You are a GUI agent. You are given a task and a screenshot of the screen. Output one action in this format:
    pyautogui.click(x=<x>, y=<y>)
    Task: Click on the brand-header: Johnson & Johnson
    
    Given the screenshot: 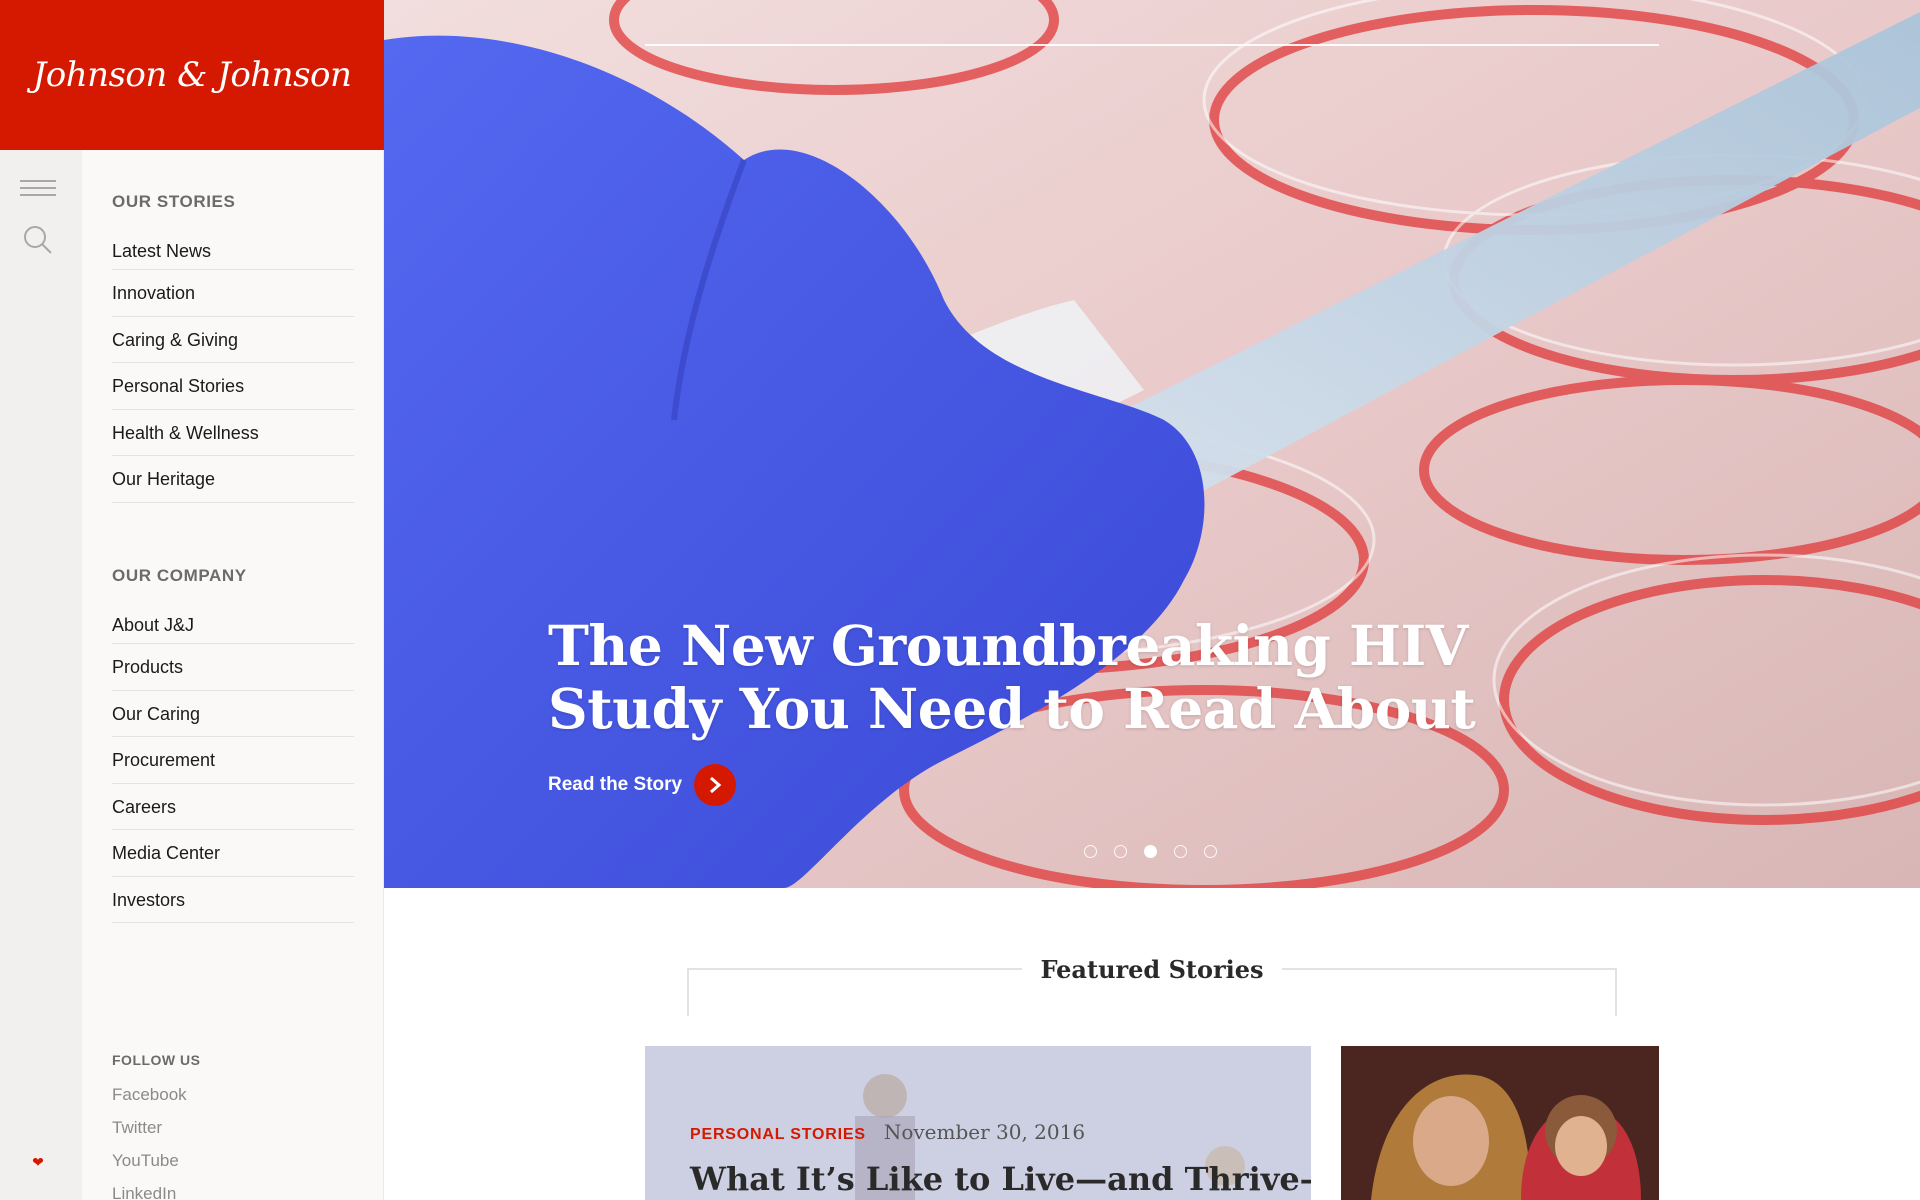 What is the action you would take?
    pyautogui.click(x=192, y=75)
    